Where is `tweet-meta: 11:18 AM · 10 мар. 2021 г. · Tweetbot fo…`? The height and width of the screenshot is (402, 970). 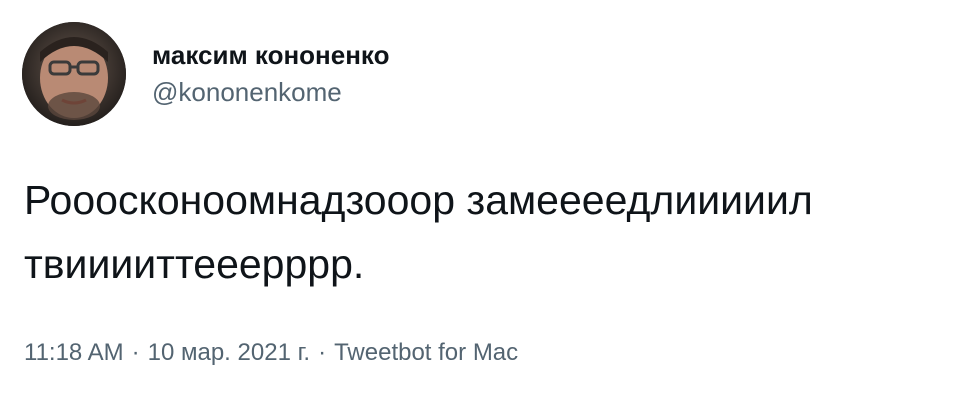
tweet-meta: 11:18 AM · 10 мар. 2021 г. · Tweetbot fo… is located at coordinates (271, 353).